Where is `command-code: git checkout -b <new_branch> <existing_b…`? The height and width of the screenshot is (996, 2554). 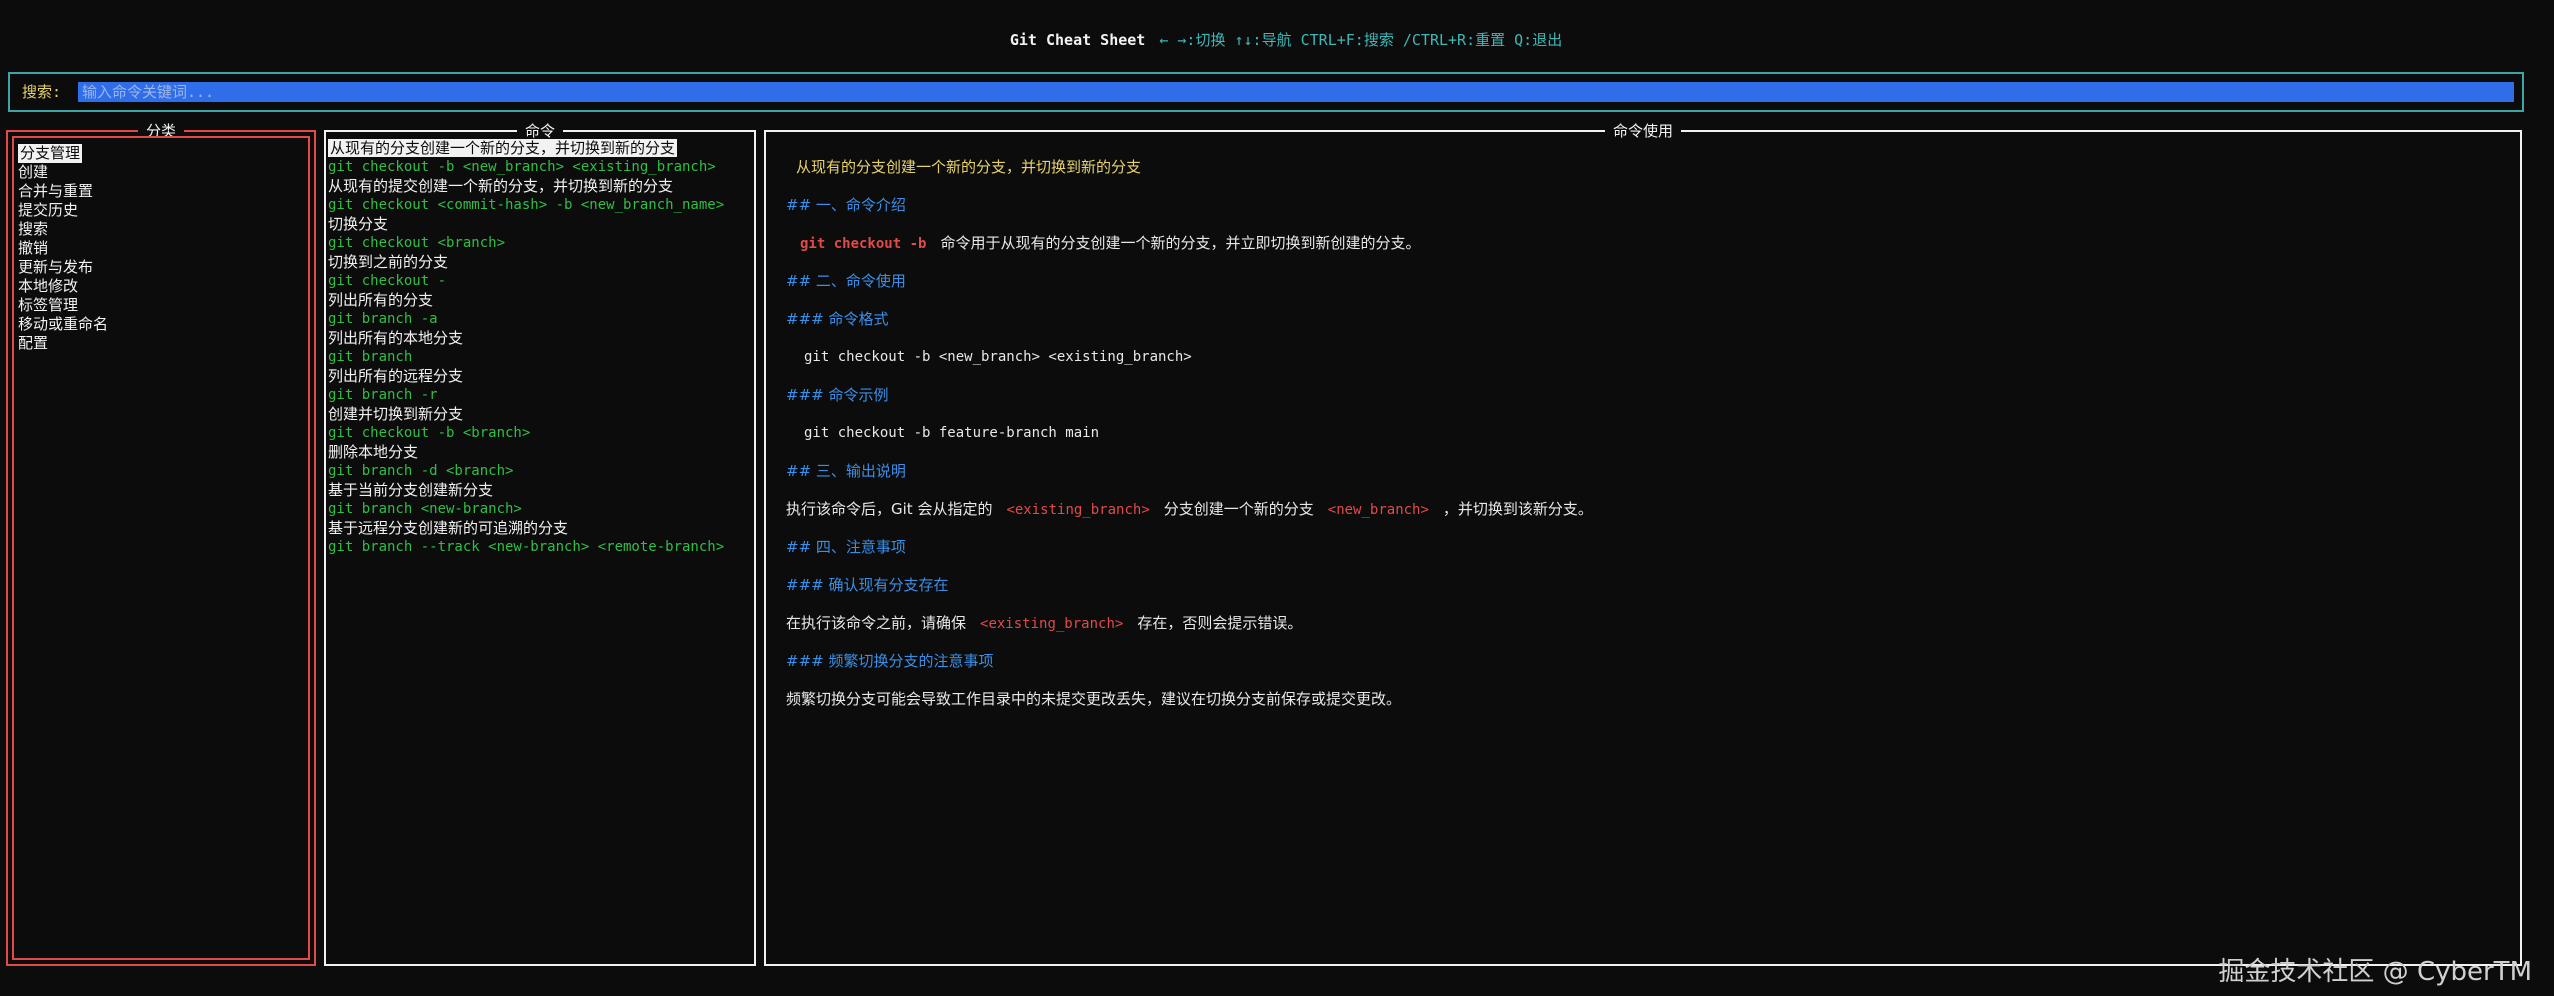
command-code: git checkout -b <new_branch> <existing_b… is located at coordinates (540, 167).